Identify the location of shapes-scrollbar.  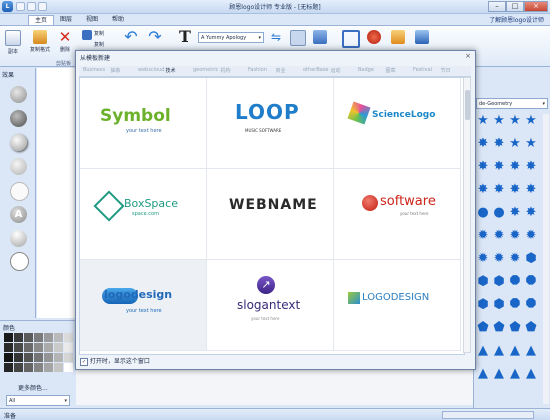
(546, 259).